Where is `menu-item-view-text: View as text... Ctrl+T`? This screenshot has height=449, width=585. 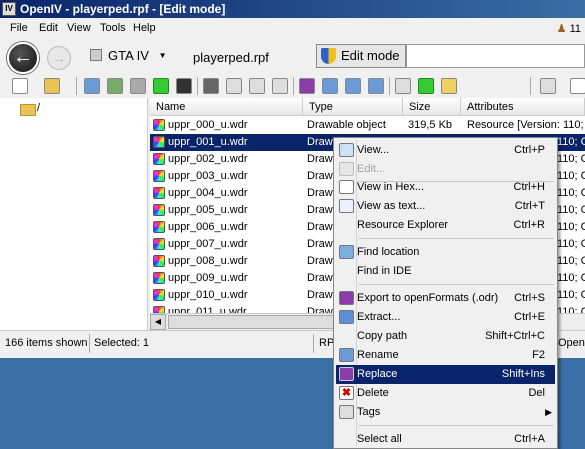
menu-item-view-text: View as text... Ctrl+T is located at coordinates (445, 206).